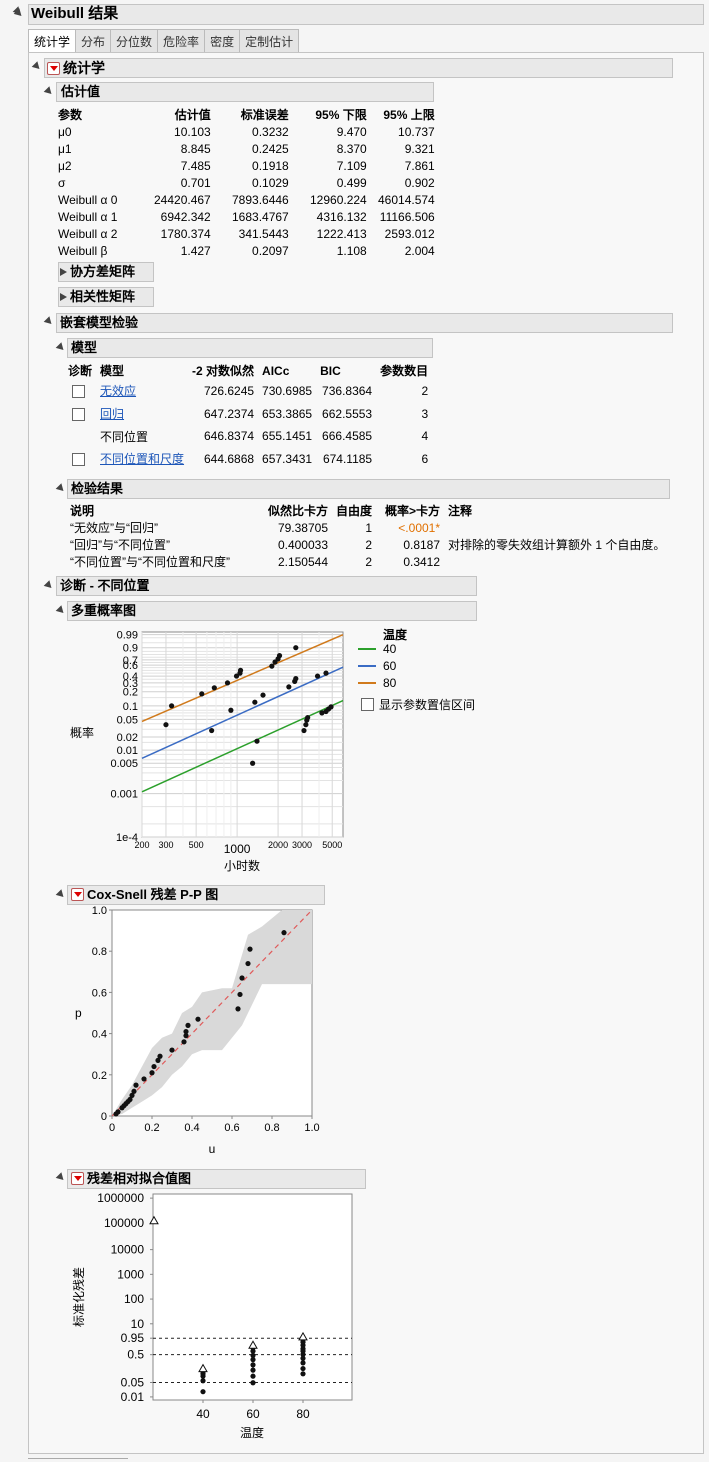 This screenshot has width=709, height=1462. I want to click on table-row: “无效应”与“回归” 79.38705 1 <.0001*, so click(367, 527).